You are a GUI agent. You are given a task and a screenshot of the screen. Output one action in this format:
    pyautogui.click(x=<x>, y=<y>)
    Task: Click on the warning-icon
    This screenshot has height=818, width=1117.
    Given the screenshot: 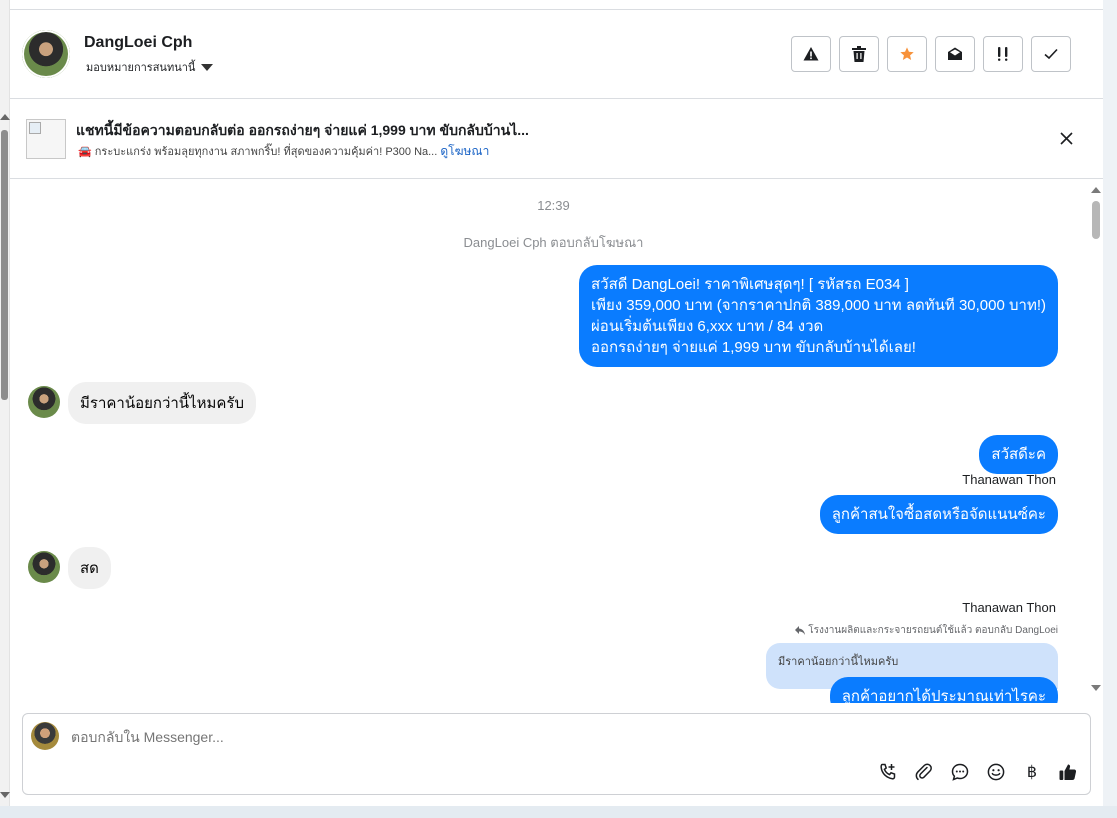 What is the action you would take?
    pyautogui.click(x=811, y=54)
    